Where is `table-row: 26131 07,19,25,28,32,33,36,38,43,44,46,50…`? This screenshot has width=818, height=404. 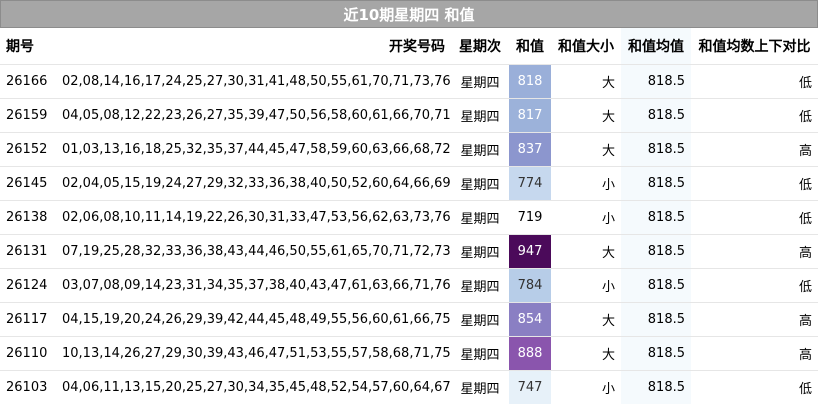
table-row: 26131 07,19,25,28,32,33,36,38,43,44,46,50… is located at coordinates (409, 250).